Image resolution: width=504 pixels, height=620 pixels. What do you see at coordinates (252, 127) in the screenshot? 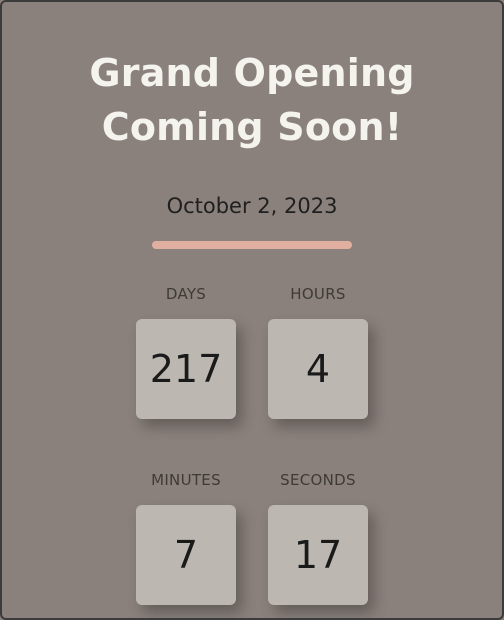
I see `title-line-2: Coming Soon!` at bounding box center [252, 127].